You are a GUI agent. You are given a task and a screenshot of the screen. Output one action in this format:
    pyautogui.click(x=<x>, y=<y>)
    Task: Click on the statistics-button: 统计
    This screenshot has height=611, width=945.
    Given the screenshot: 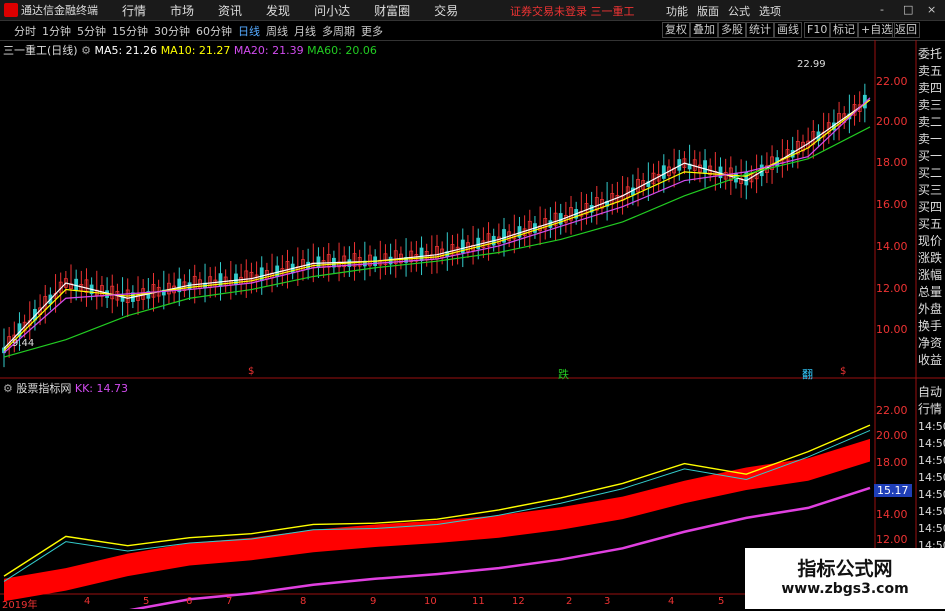 What is the action you would take?
    pyautogui.click(x=760, y=30)
    